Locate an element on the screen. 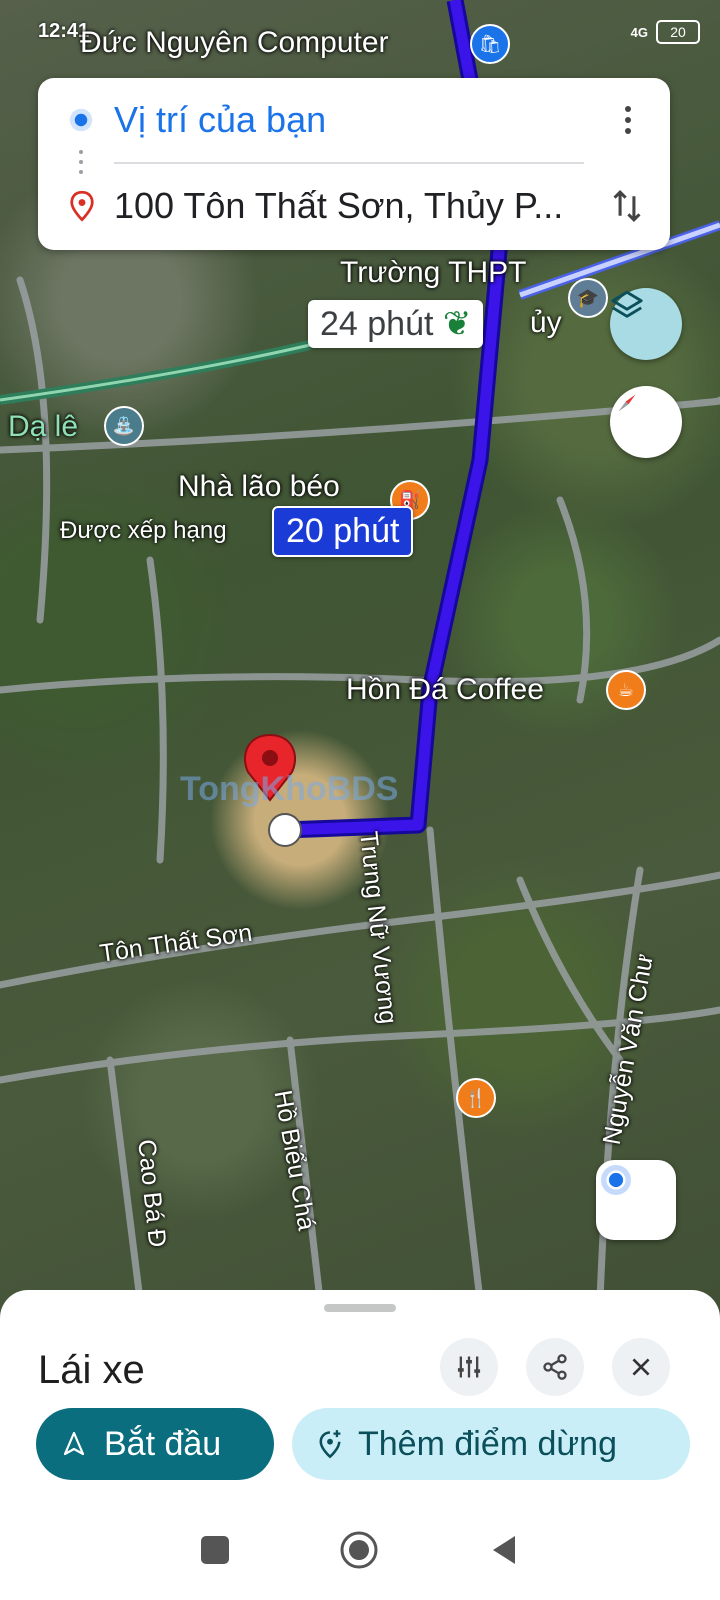 The width and height of the screenshot is (720, 1600). share-button is located at coordinates (555, 1367).